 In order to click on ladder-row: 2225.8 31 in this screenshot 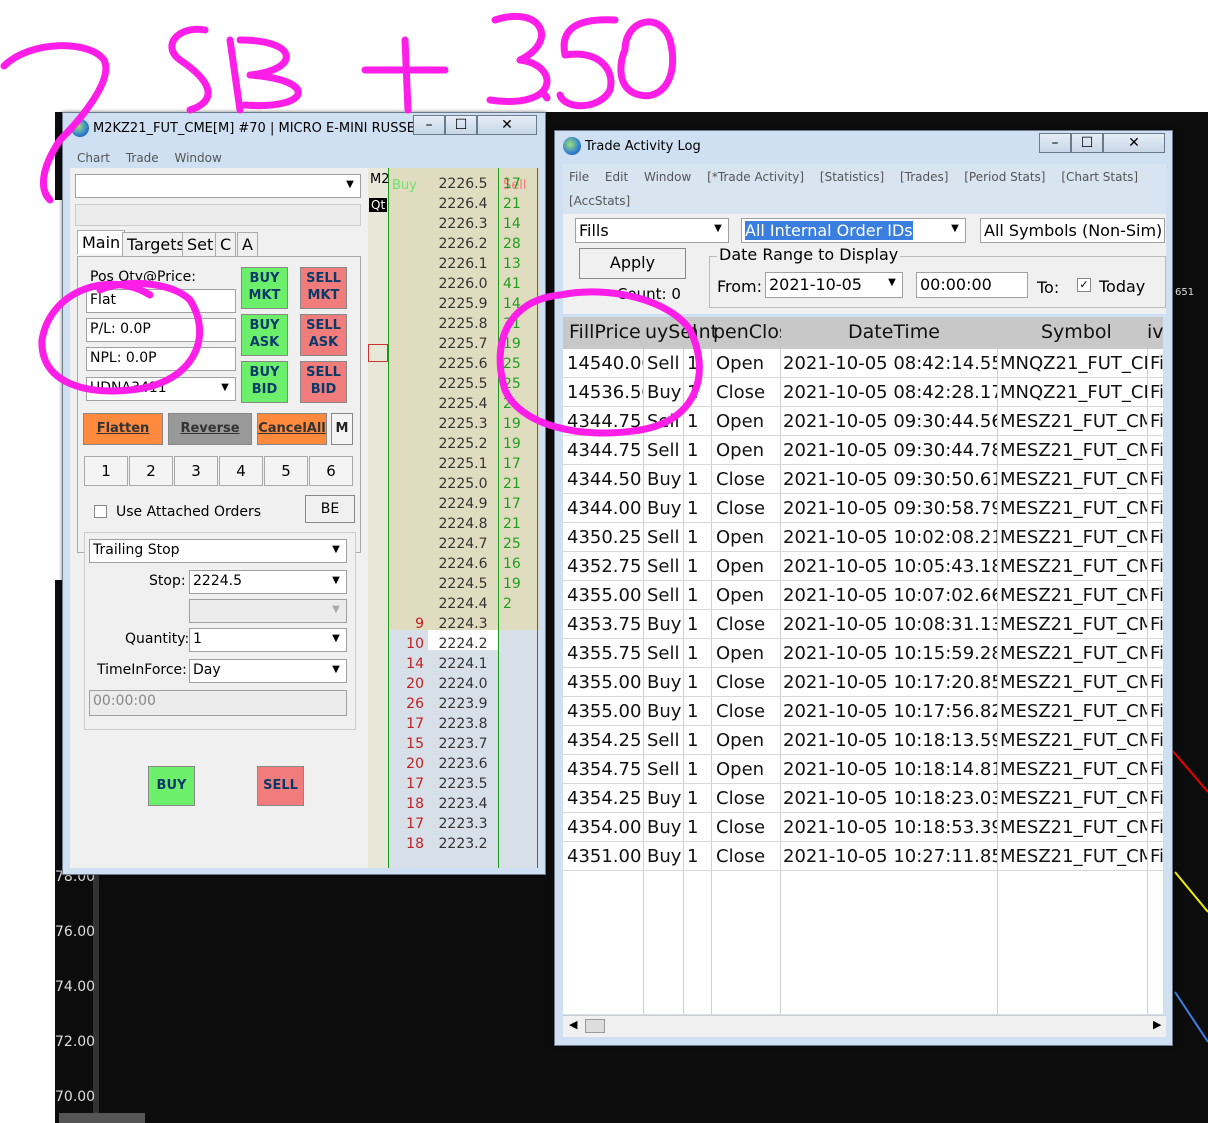, I will do `click(454, 326)`.